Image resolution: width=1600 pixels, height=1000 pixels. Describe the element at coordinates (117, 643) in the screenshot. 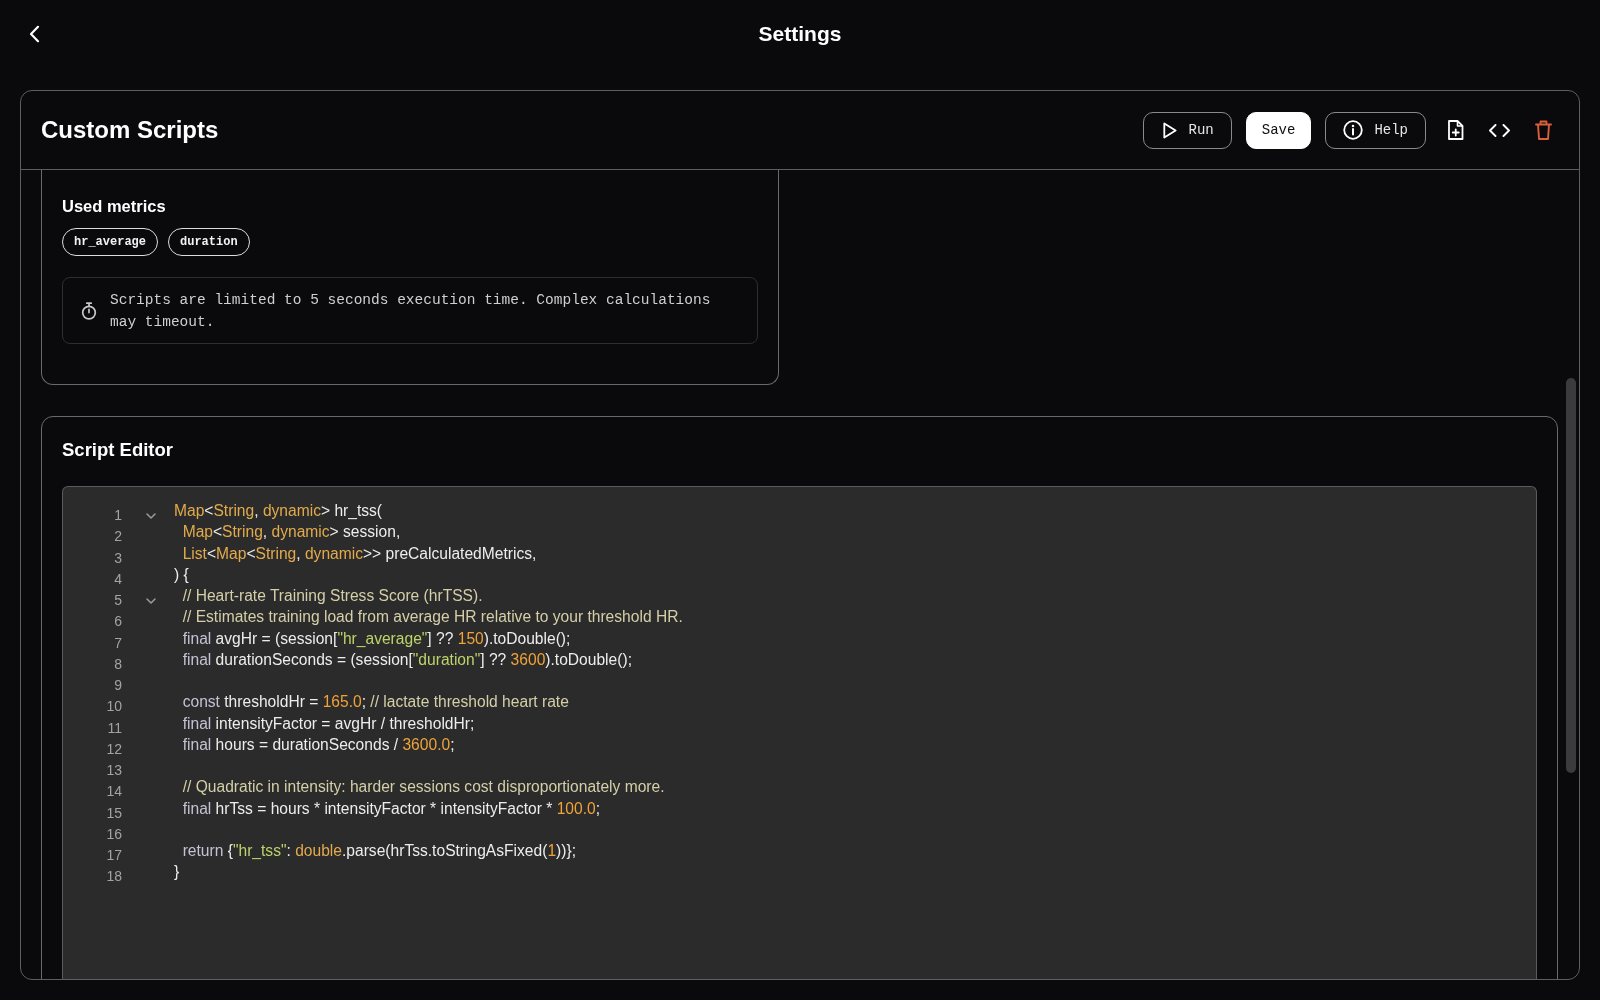

I see `line-number: 7` at that location.